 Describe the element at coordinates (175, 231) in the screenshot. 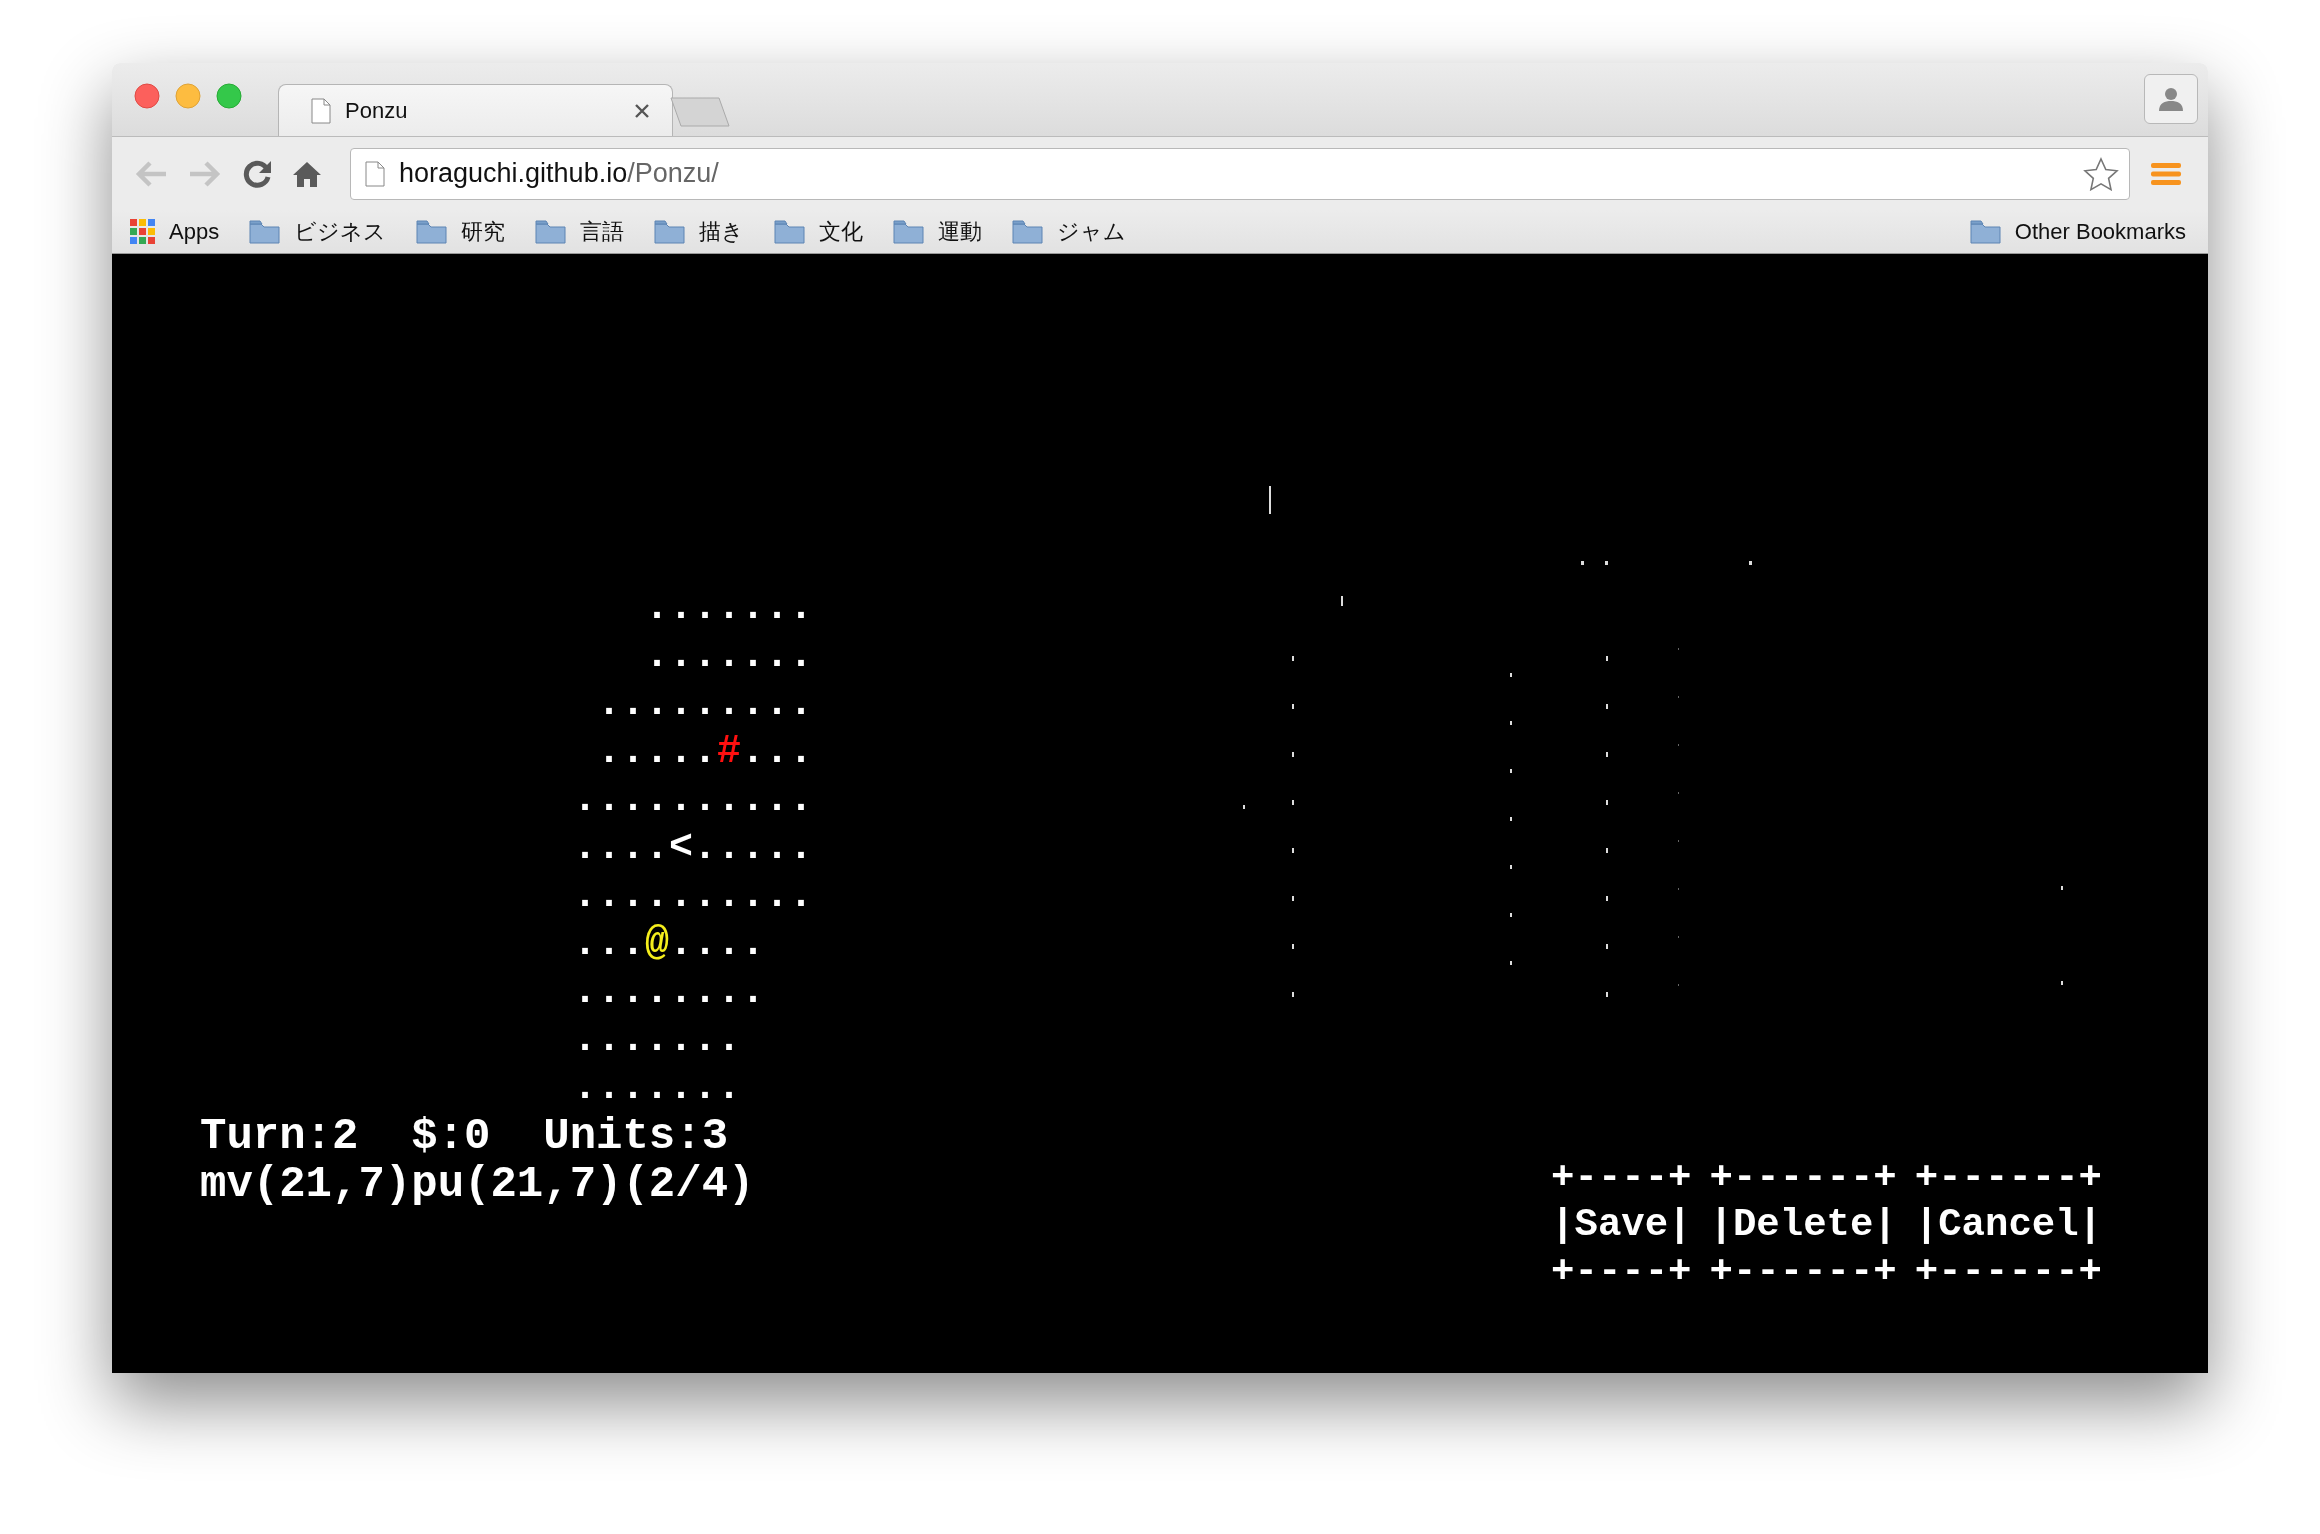

I see `bookmark-item: Apps` at that location.